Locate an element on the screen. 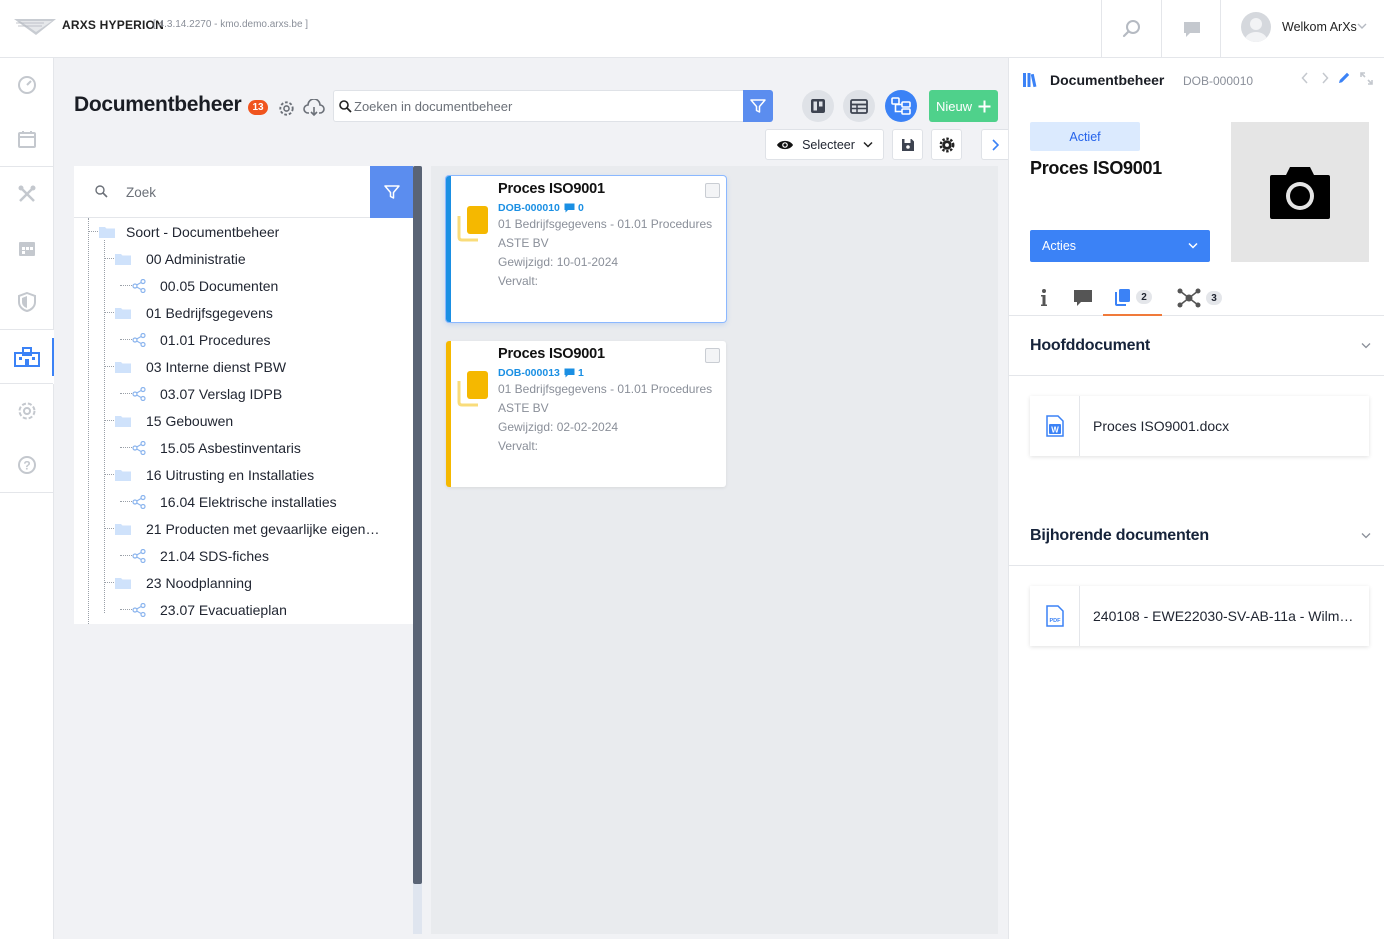 This screenshot has height=939, width=1384. tree-item: 03 Interne dienst PBW is located at coordinates (195, 366).